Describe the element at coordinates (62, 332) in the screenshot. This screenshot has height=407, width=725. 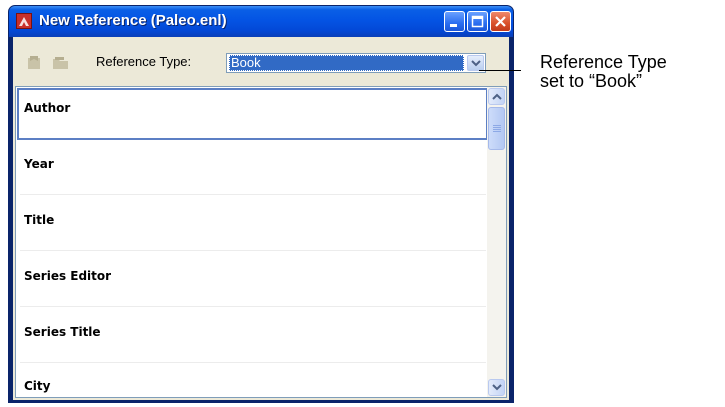
I see `field-label-series-title: Series Title` at that location.